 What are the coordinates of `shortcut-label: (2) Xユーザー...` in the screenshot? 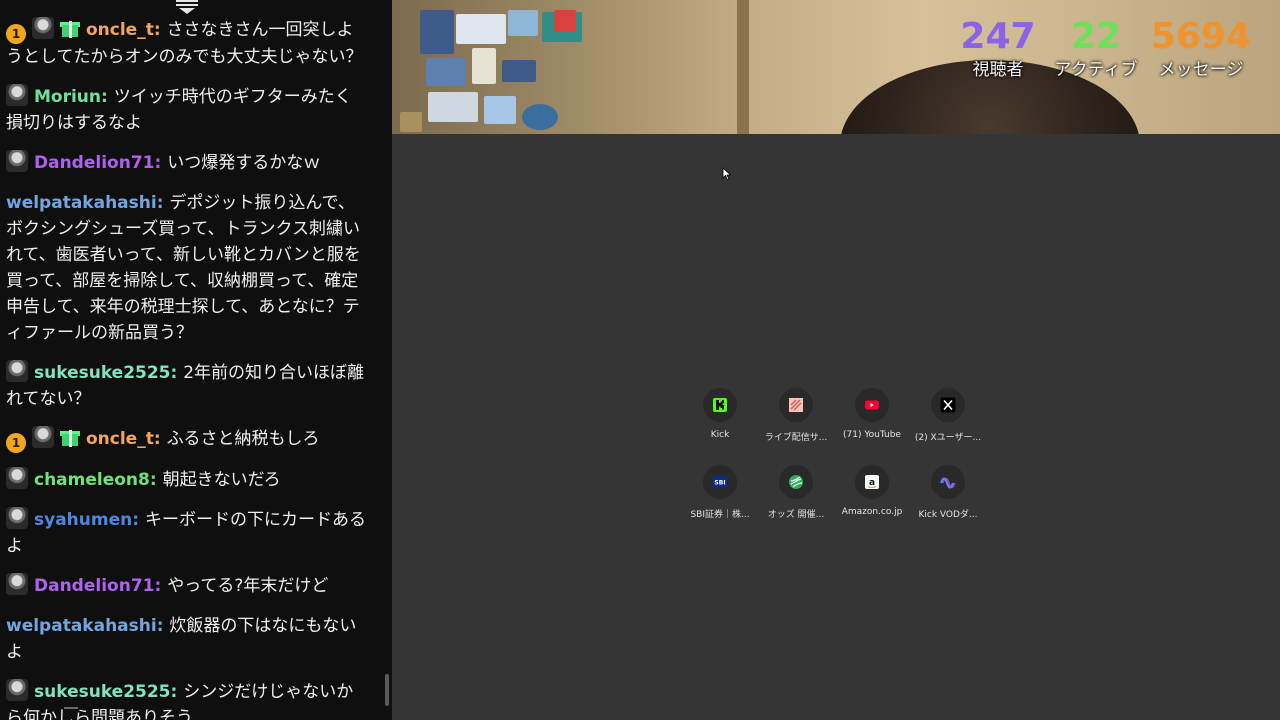 It's located at (948, 438).